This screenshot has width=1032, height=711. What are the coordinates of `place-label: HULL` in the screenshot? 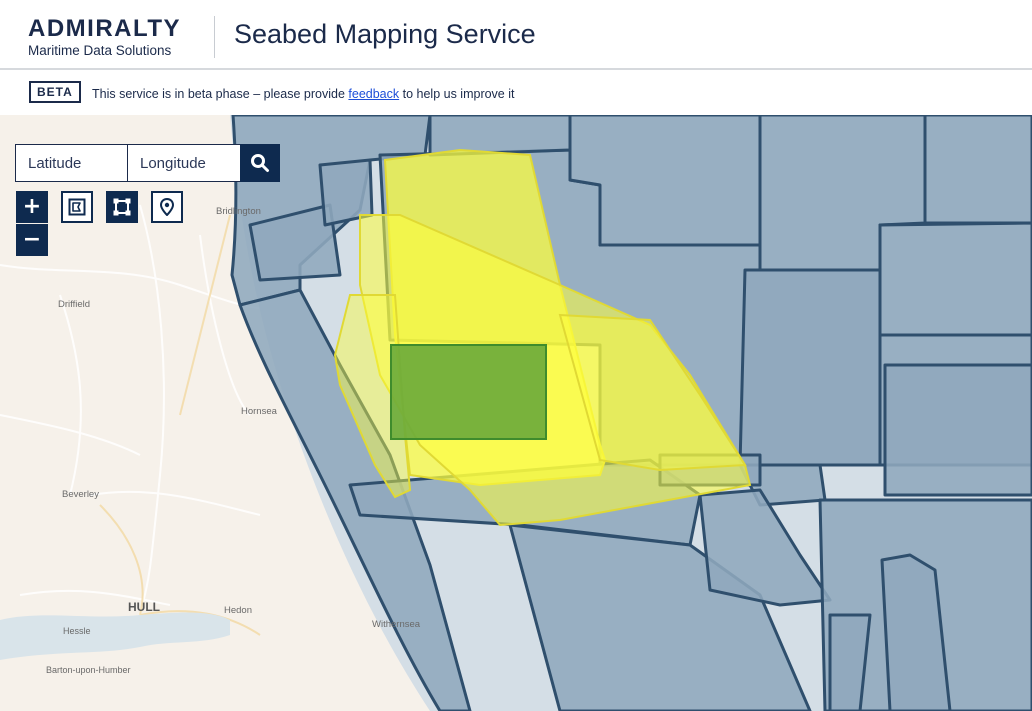 It's located at (144, 607).